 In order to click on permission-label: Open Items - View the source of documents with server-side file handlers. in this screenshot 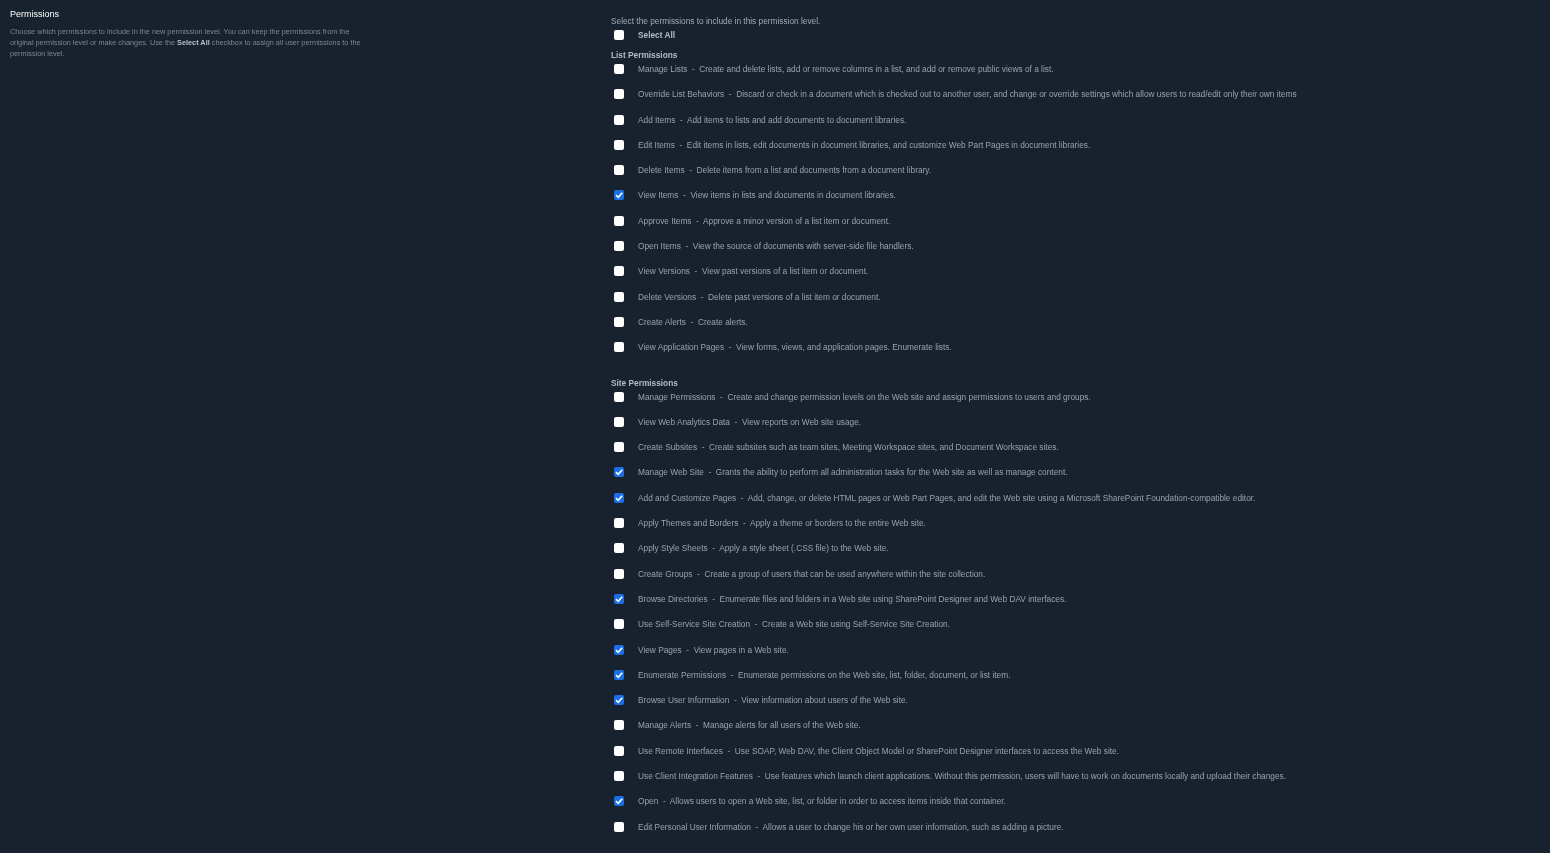, I will do `click(776, 246)`.